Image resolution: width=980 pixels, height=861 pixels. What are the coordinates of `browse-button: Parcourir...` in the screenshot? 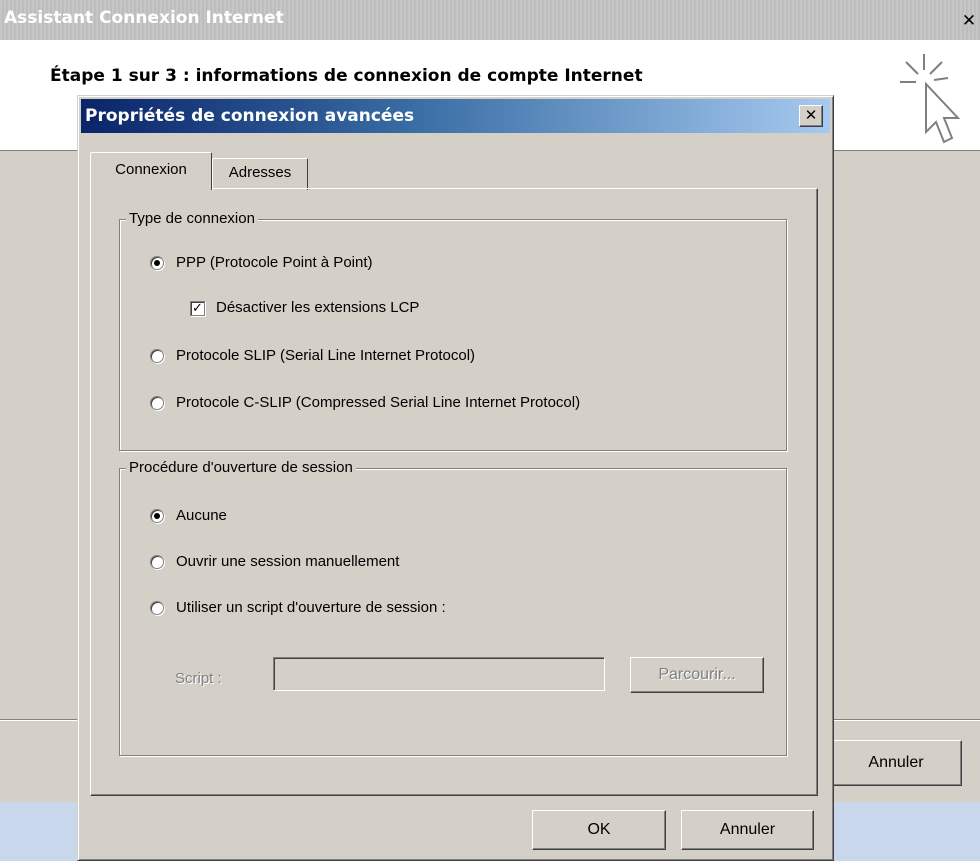 It's located at (697, 675).